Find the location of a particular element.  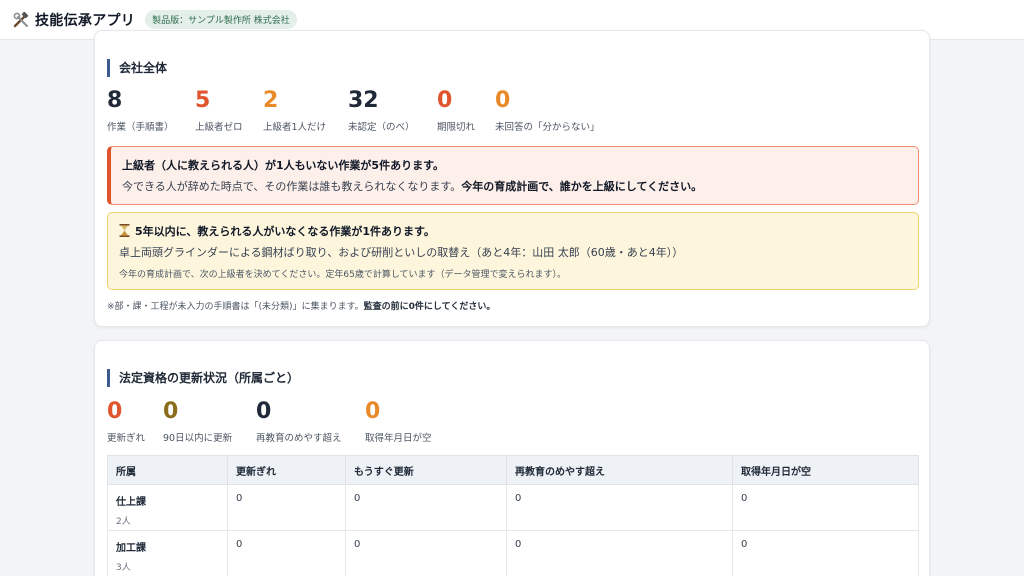

column-header: もうすぐ更新 is located at coordinates (426, 470).